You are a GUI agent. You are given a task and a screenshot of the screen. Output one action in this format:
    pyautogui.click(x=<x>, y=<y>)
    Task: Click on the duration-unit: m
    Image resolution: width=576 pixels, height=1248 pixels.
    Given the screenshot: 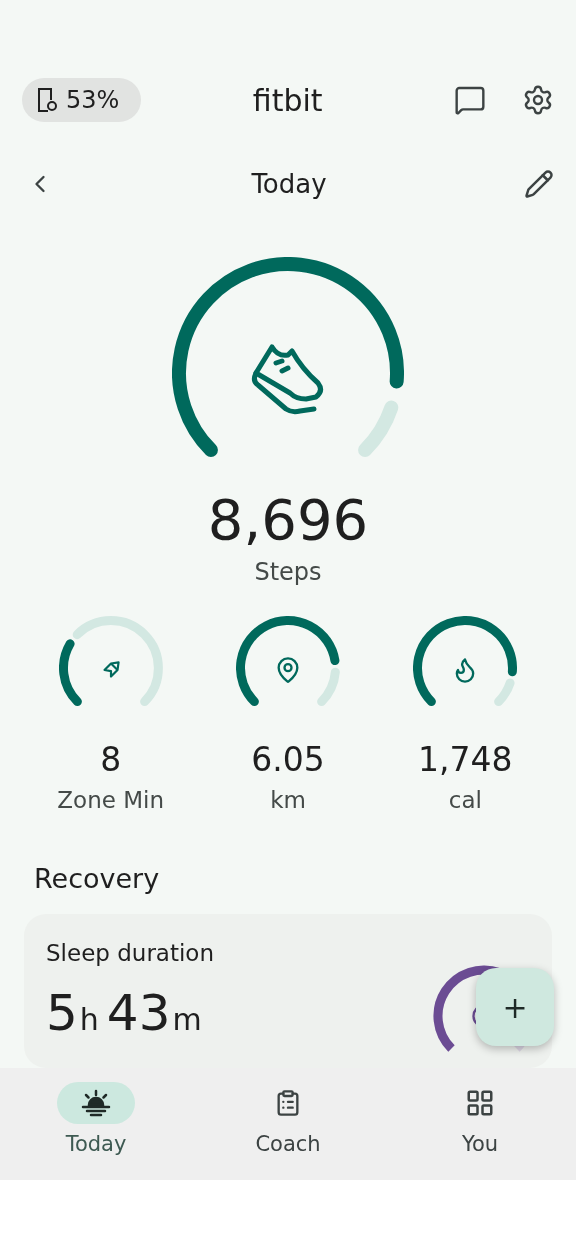 What is the action you would take?
    pyautogui.click(x=187, y=1019)
    